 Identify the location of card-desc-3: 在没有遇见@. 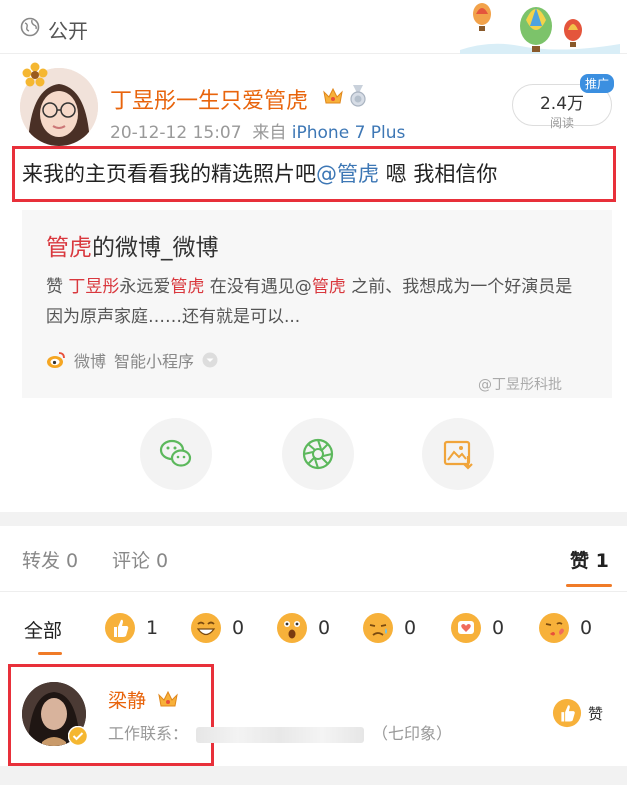
(258, 287).